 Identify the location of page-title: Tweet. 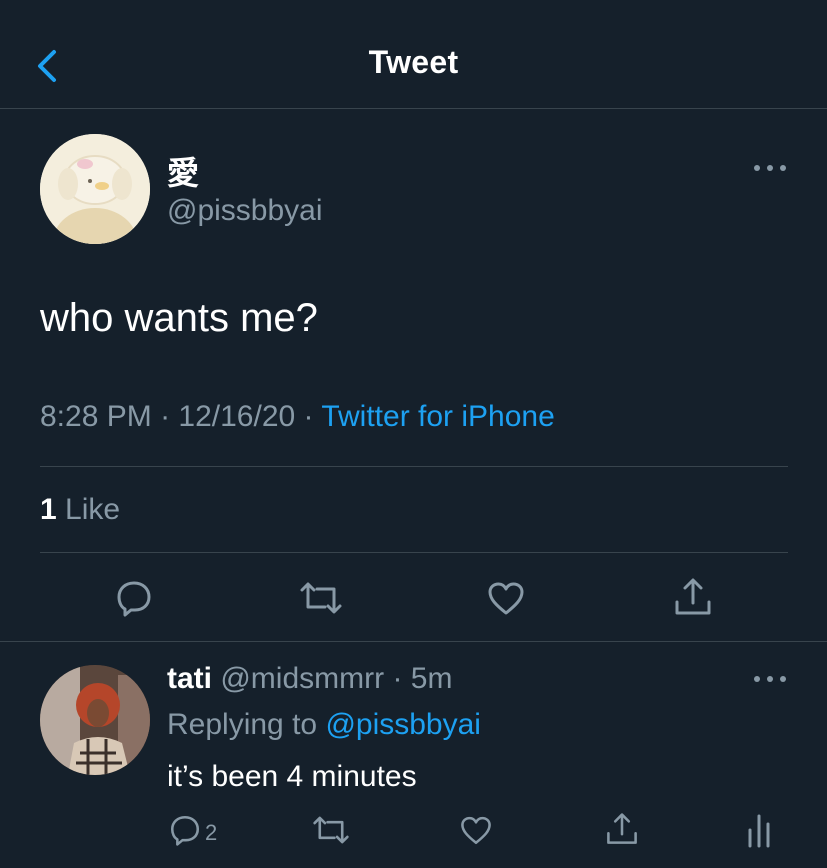
(413, 62).